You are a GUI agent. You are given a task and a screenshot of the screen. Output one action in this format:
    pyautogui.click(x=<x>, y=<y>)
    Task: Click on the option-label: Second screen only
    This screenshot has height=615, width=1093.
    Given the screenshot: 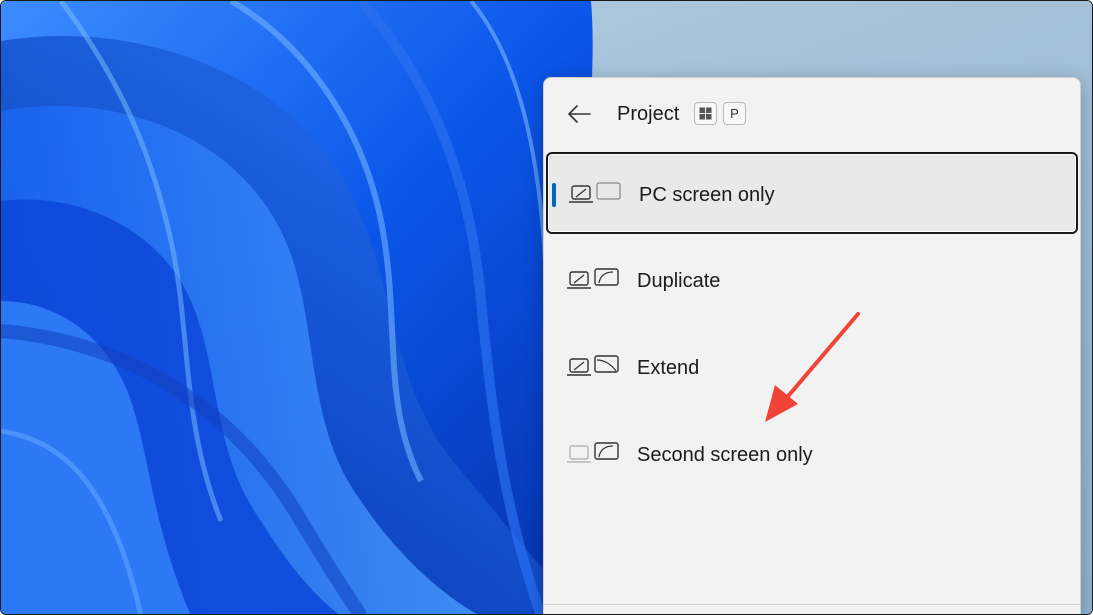 What is the action you would take?
    pyautogui.click(x=725, y=455)
    